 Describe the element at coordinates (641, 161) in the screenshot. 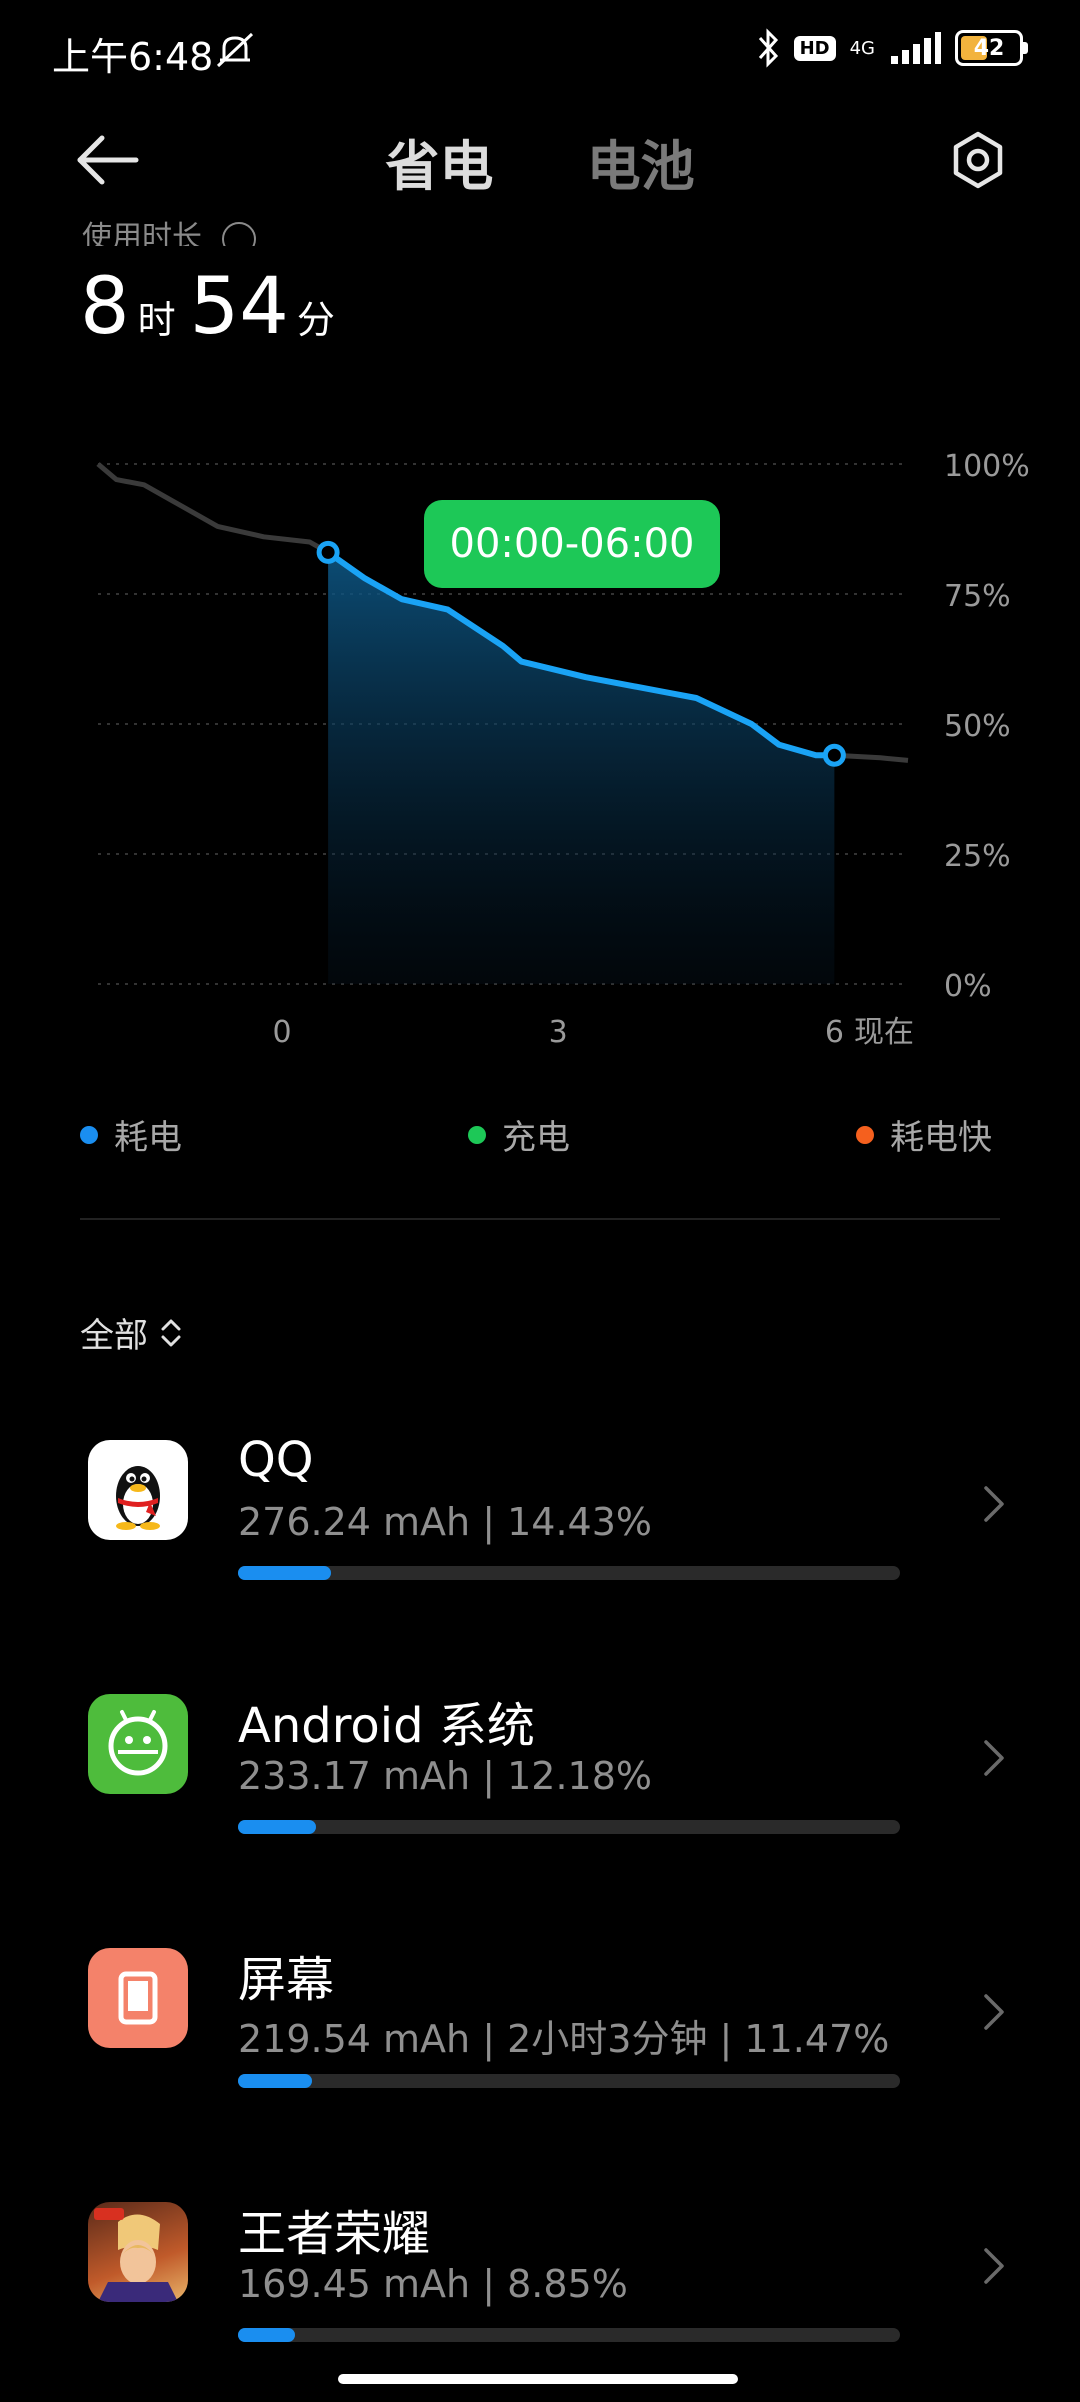

I see `tab-battery: 电池` at that location.